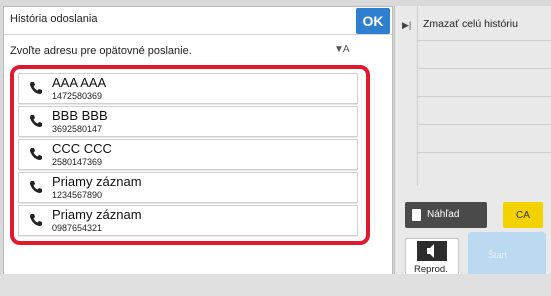 The height and width of the screenshot is (296, 551). What do you see at coordinates (432, 251) in the screenshot?
I see `speaker-icon` at bounding box center [432, 251].